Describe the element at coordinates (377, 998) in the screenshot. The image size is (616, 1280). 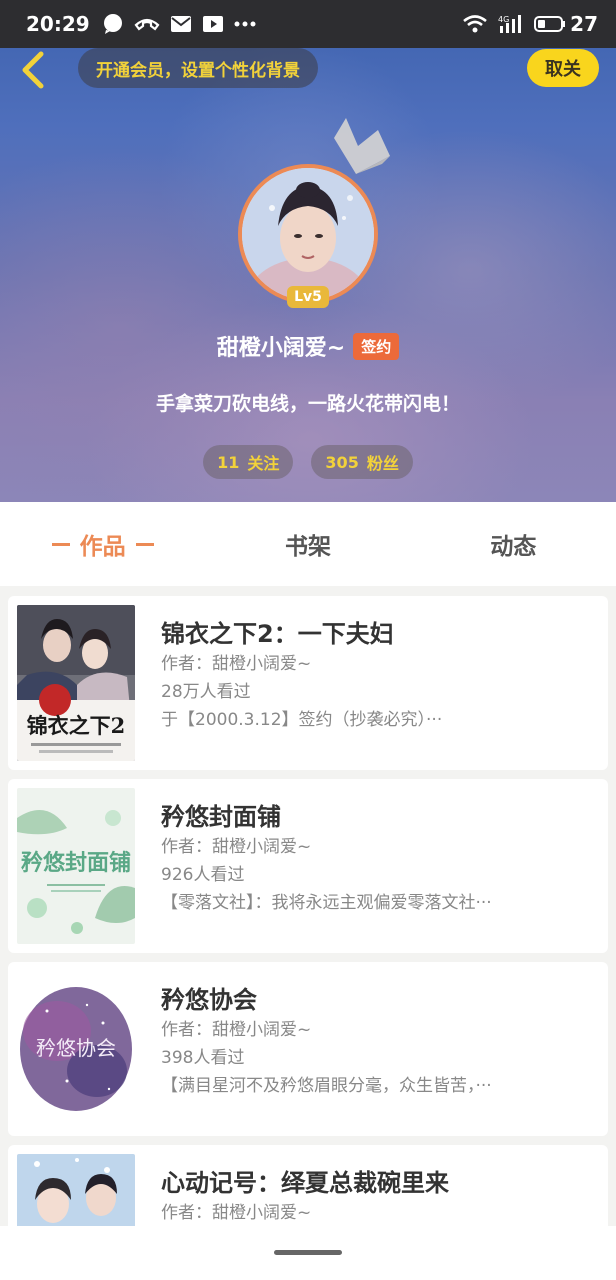
I see `book-title: 矜悠协会` at that location.